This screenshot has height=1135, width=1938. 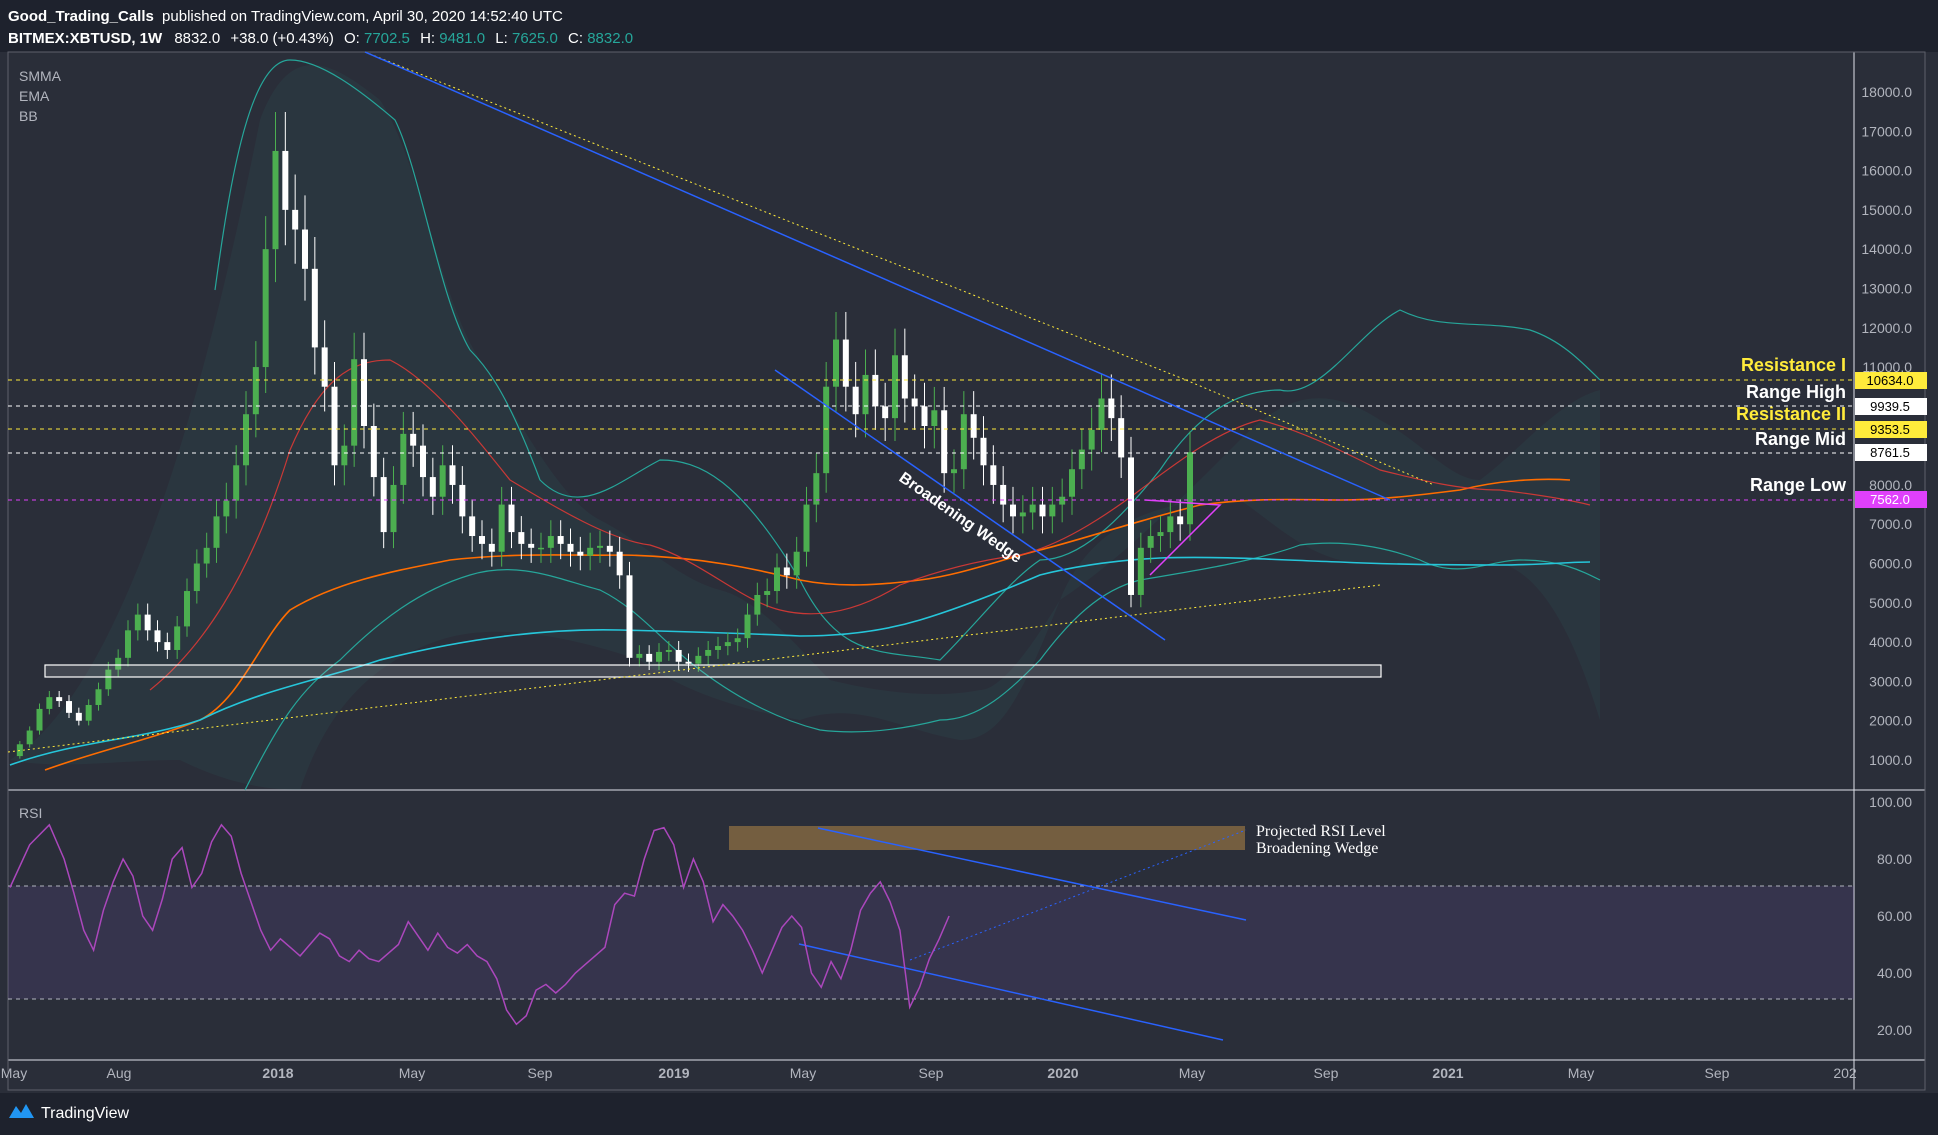 What do you see at coordinates (1890, 802) in the screenshot?
I see `rsi-axis-tick: 100.00` at bounding box center [1890, 802].